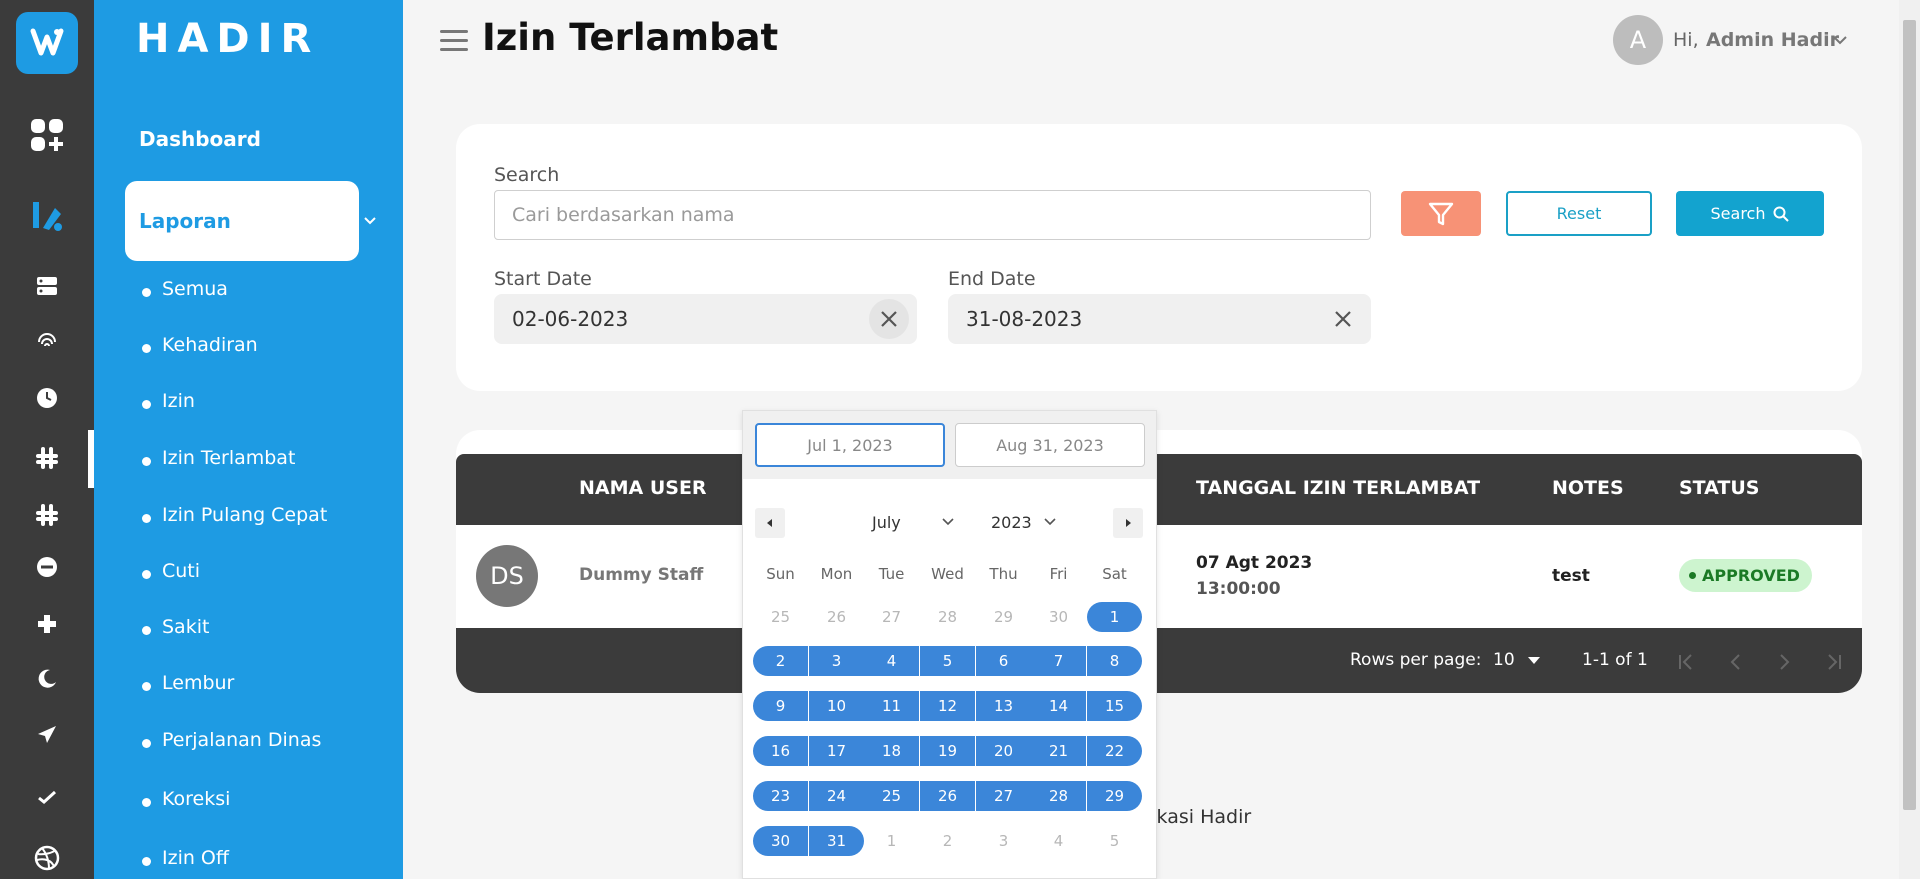 The height and width of the screenshot is (879, 1920). I want to click on sidebar-item-cuti: Cuti, so click(170, 571).